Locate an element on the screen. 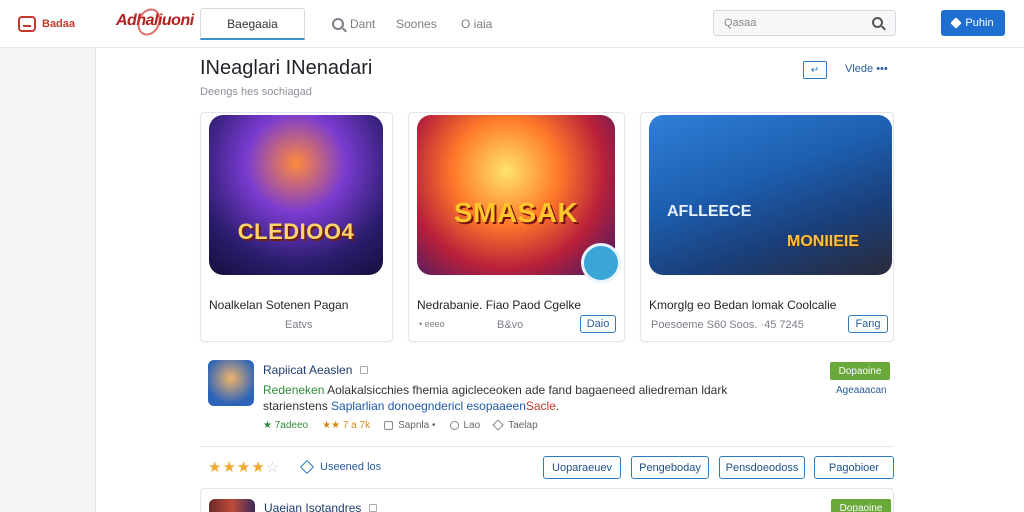 The height and width of the screenshot is (512, 1024). stat-tags: Taelap is located at coordinates (515, 425).